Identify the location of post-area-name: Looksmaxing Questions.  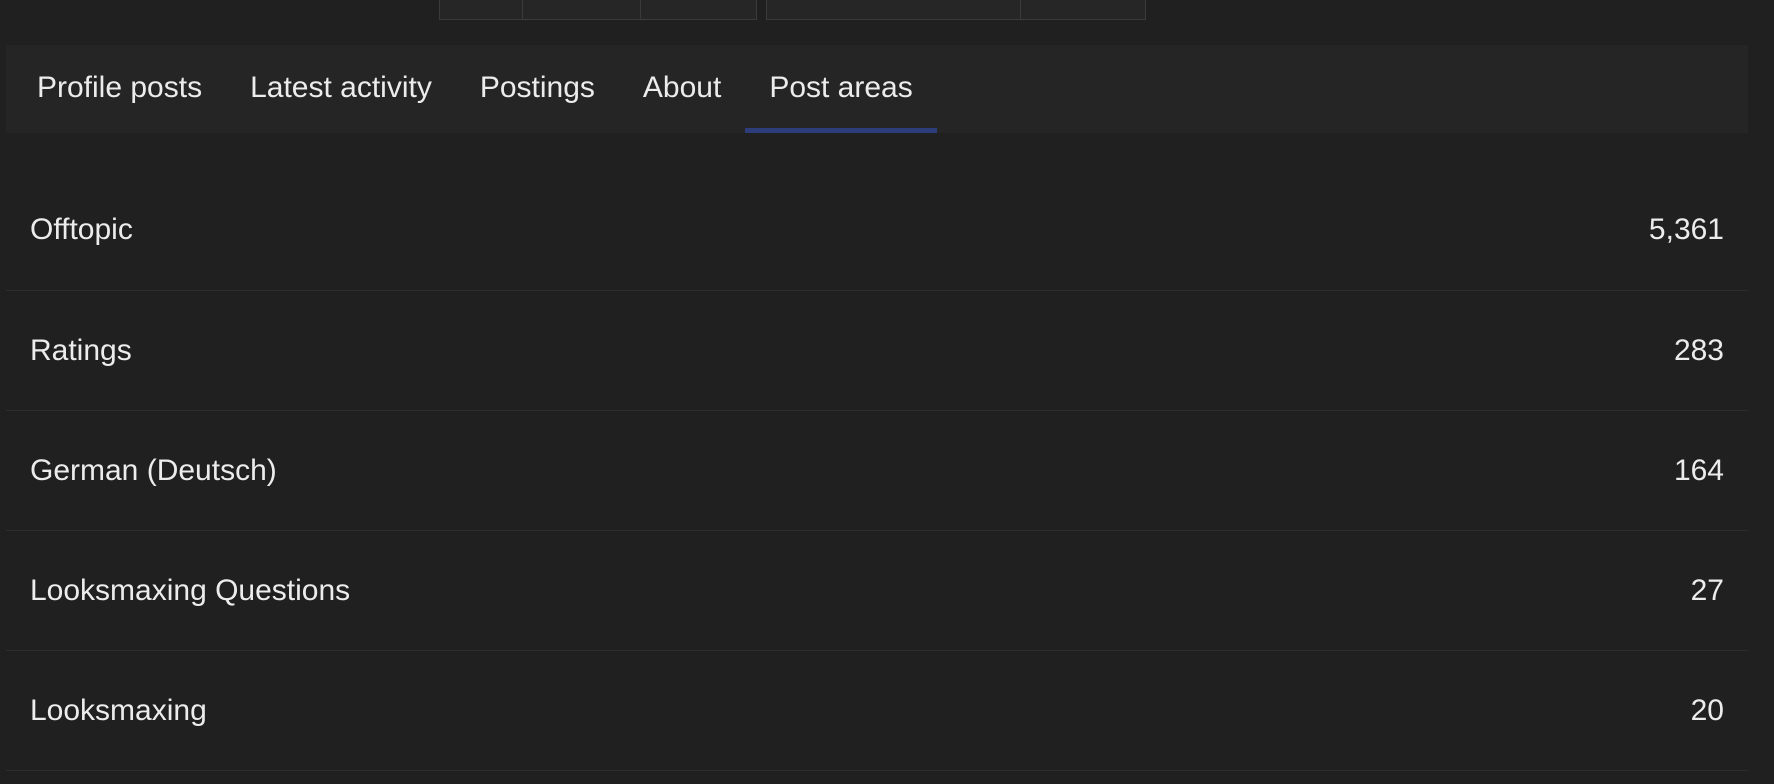
(190, 590).